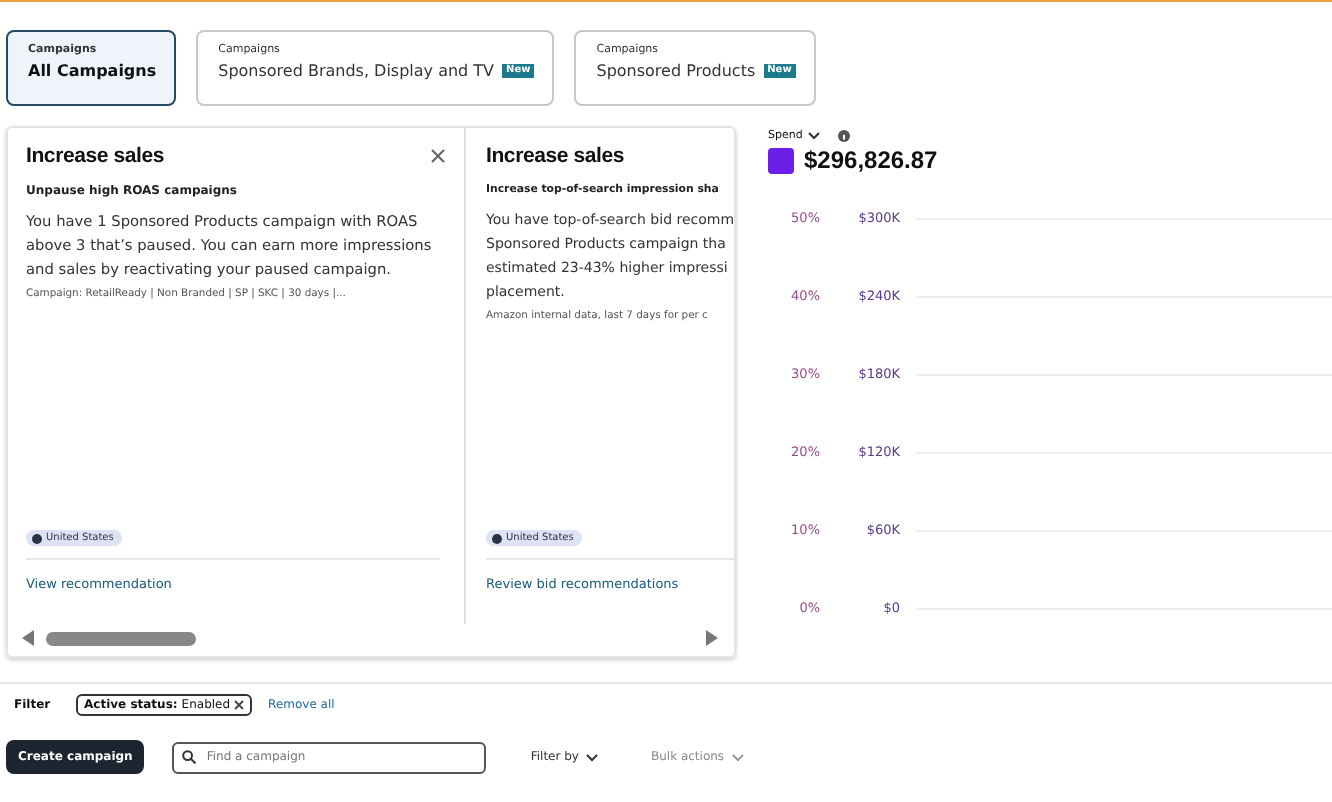  I want to click on scrollbar-thumb, so click(121, 638).